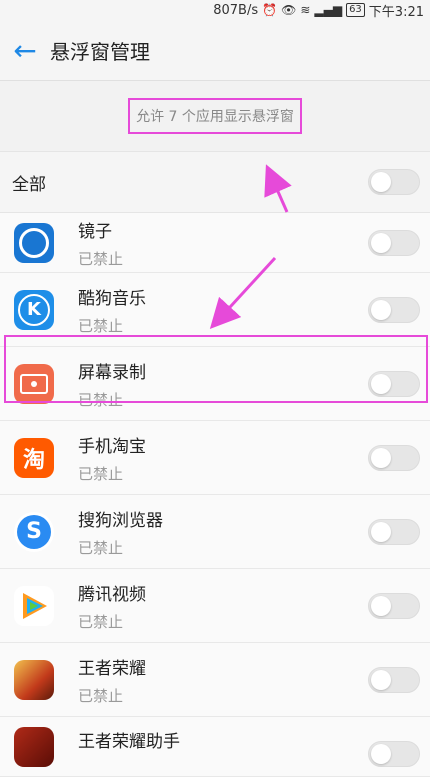 This screenshot has height=777, width=430. I want to click on app-name: 镜子, so click(95, 231).